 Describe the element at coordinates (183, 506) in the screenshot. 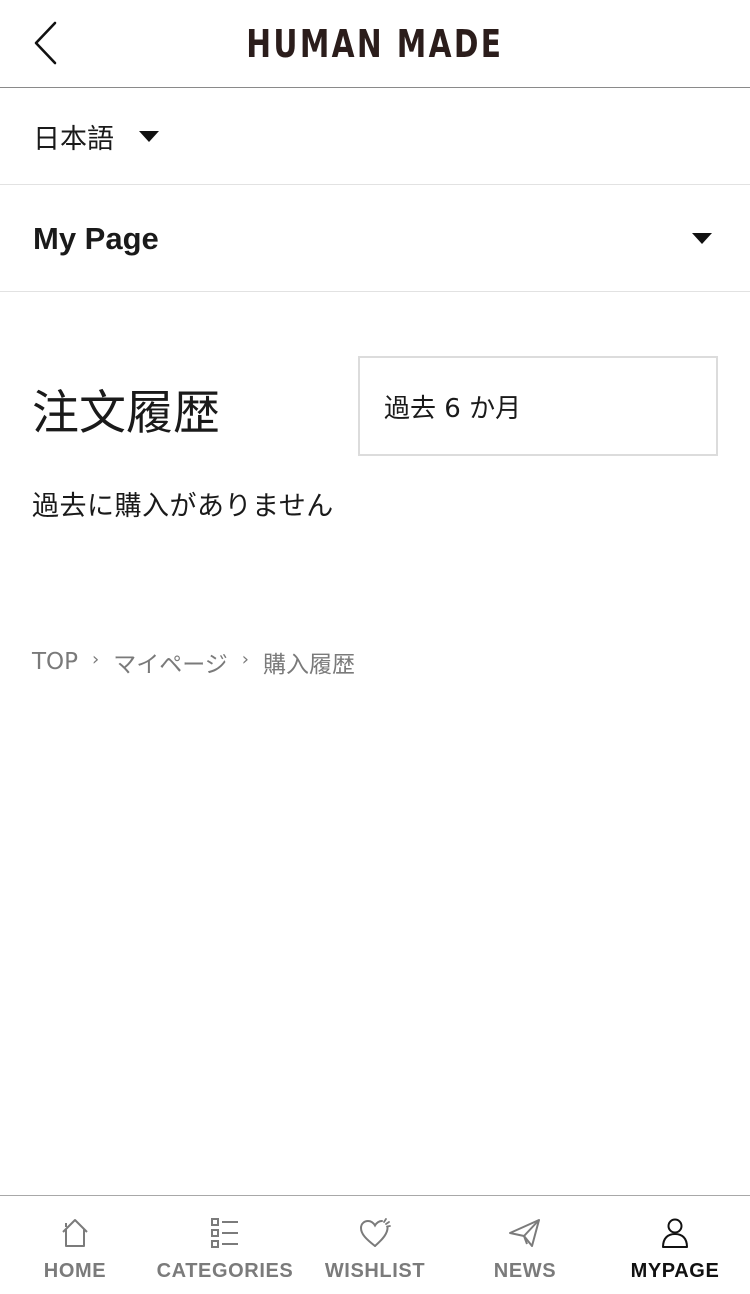

I see `empty-orders-message: 過去に購入がありません` at that location.